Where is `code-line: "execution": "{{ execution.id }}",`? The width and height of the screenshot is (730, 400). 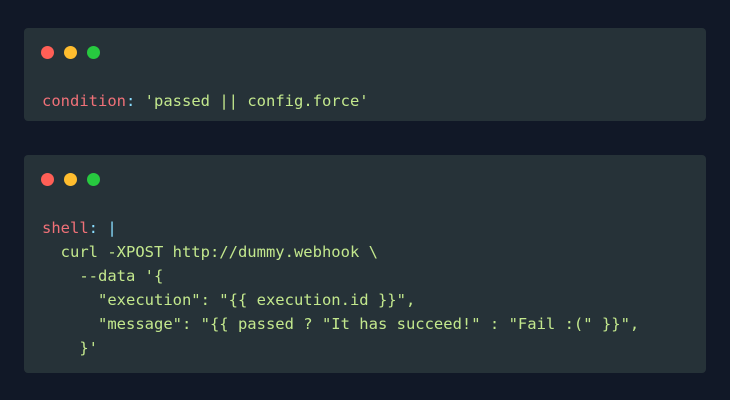
code-line: "execution": "{{ execution.id }}", is located at coordinates (229, 300).